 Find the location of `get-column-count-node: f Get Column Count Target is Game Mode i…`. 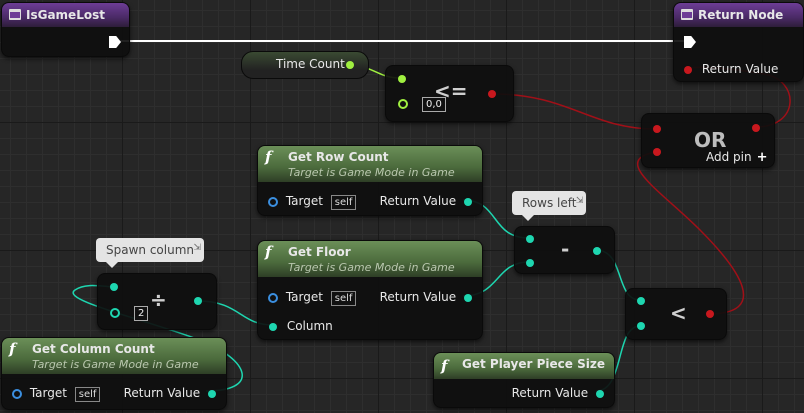

get-column-count-node: f Get Column Count Target is Game Mode i… is located at coordinates (114, 373).